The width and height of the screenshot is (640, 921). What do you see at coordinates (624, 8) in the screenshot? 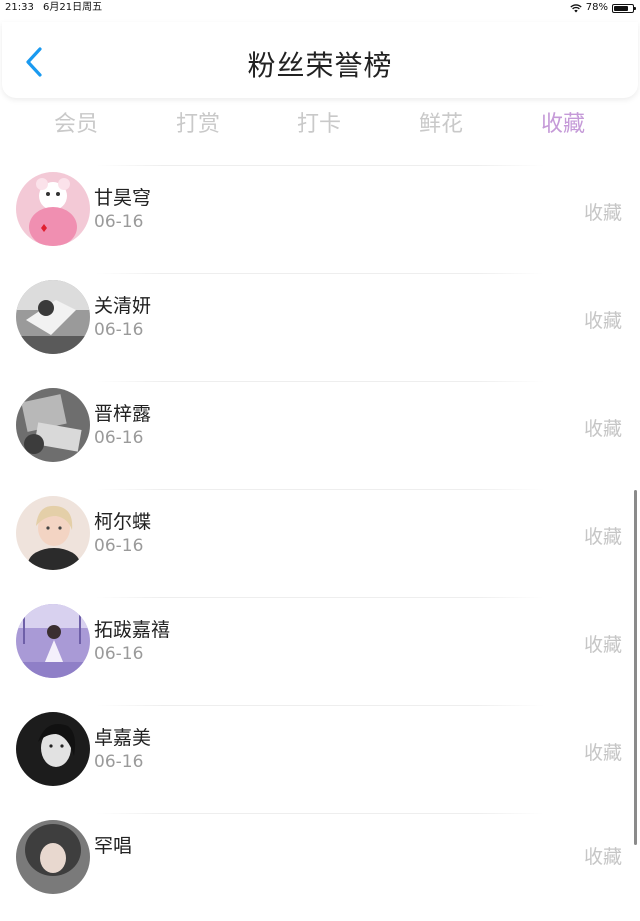
I see `battery-icon` at bounding box center [624, 8].